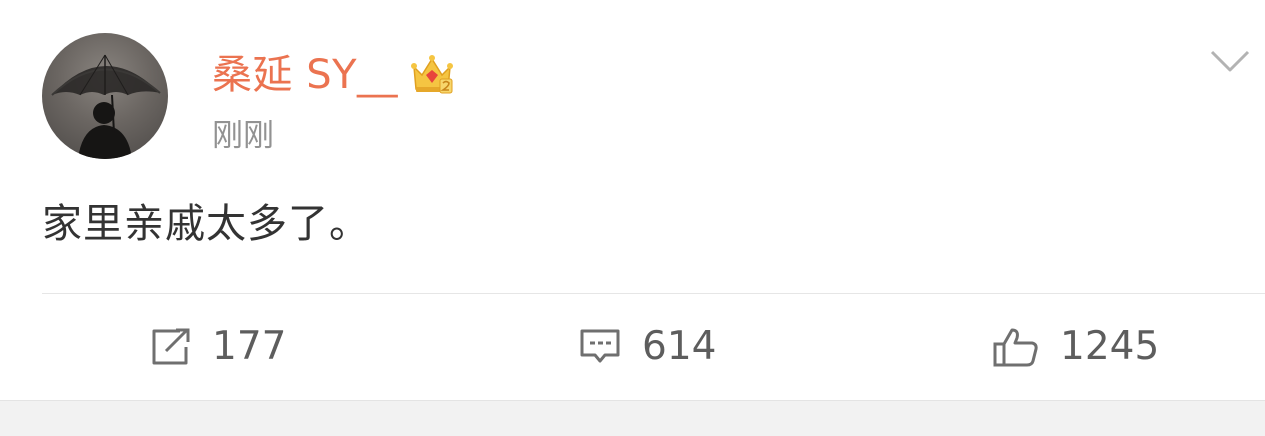 Image resolution: width=1265 pixels, height=436 pixels. What do you see at coordinates (305, 75) in the screenshot?
I see `author-name: 桑延 SY__` at bounding box center [305, 75].